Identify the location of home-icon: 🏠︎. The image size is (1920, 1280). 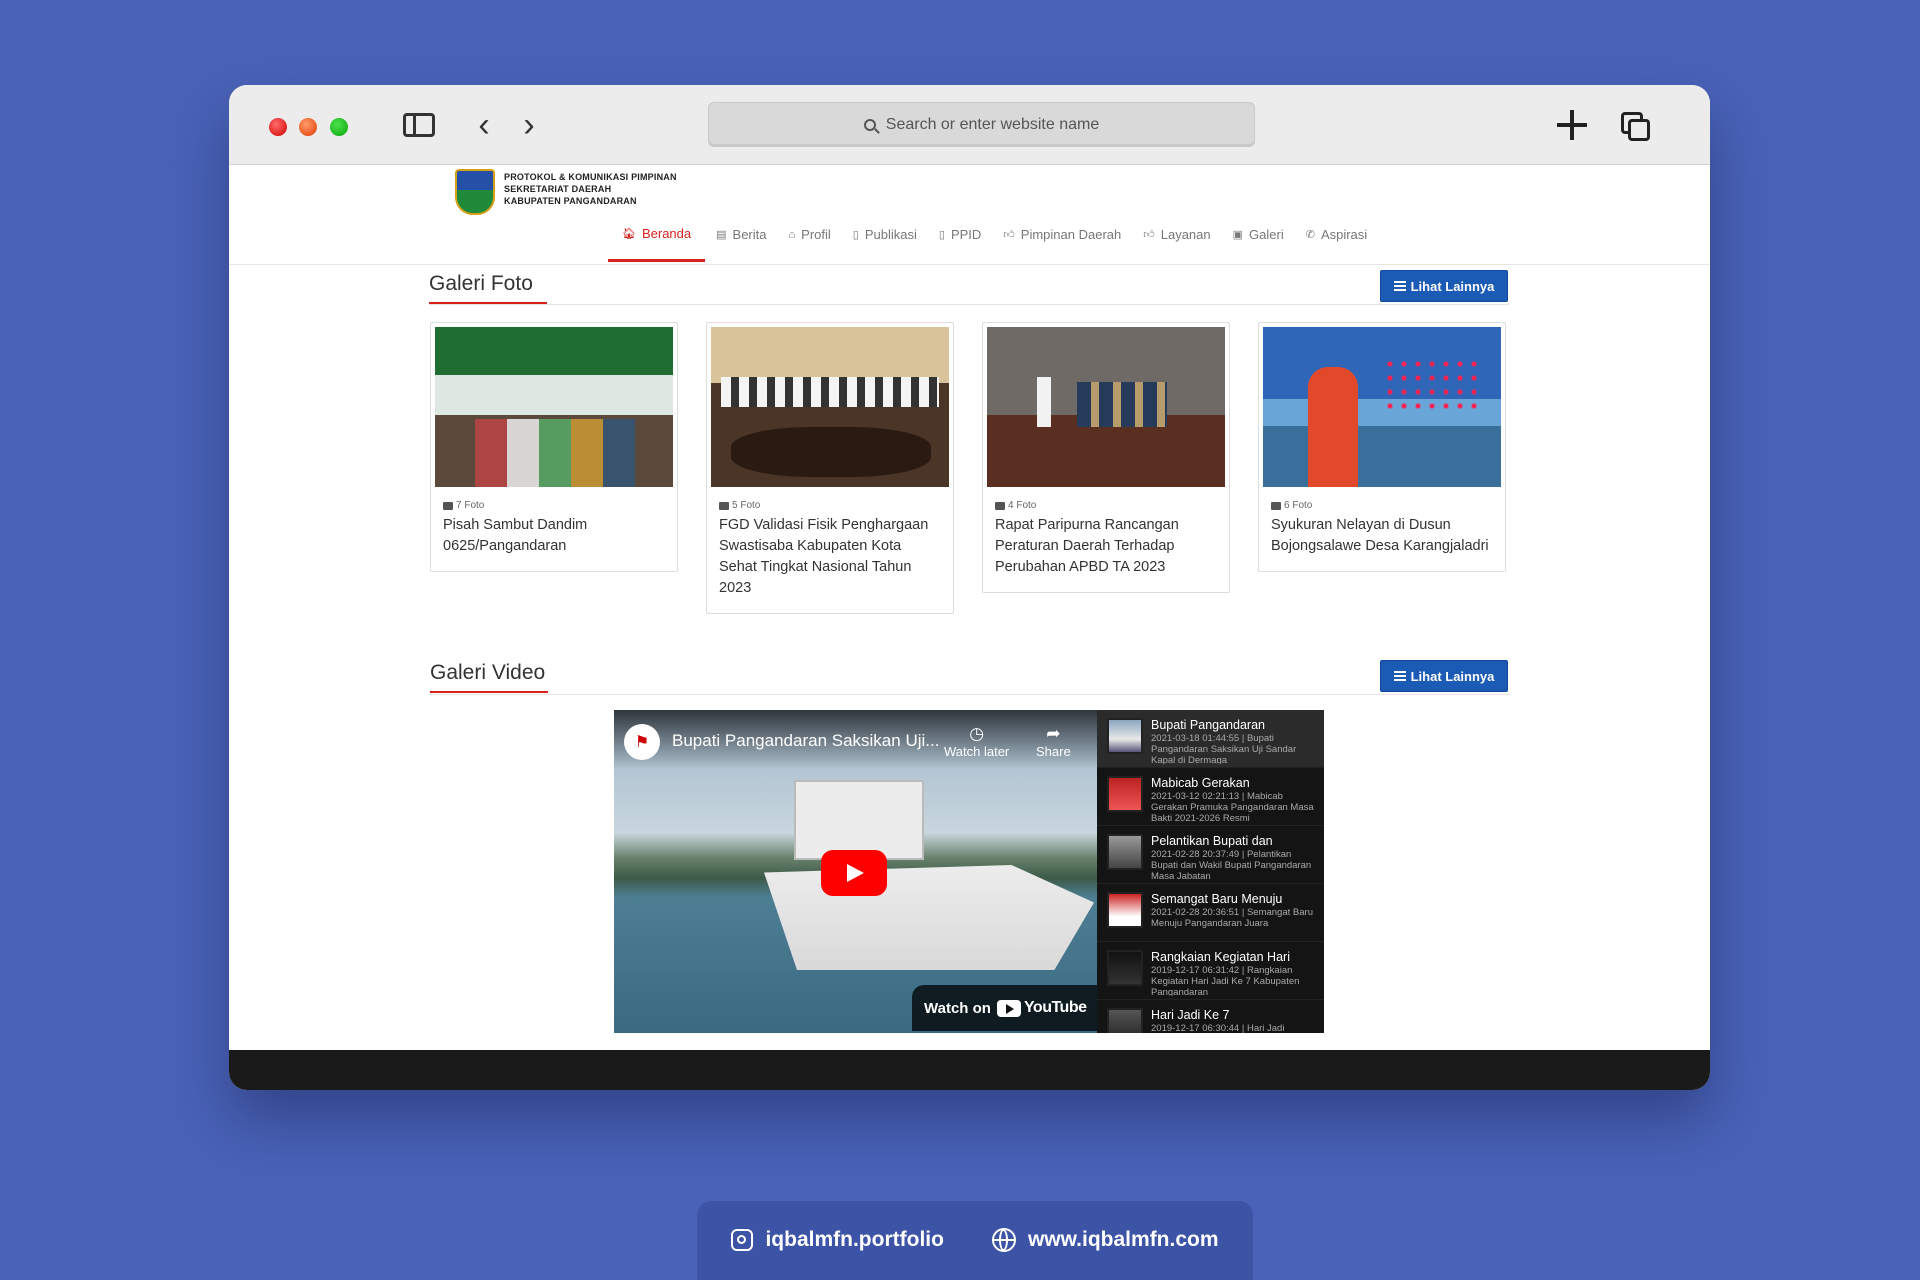
(629, 233).